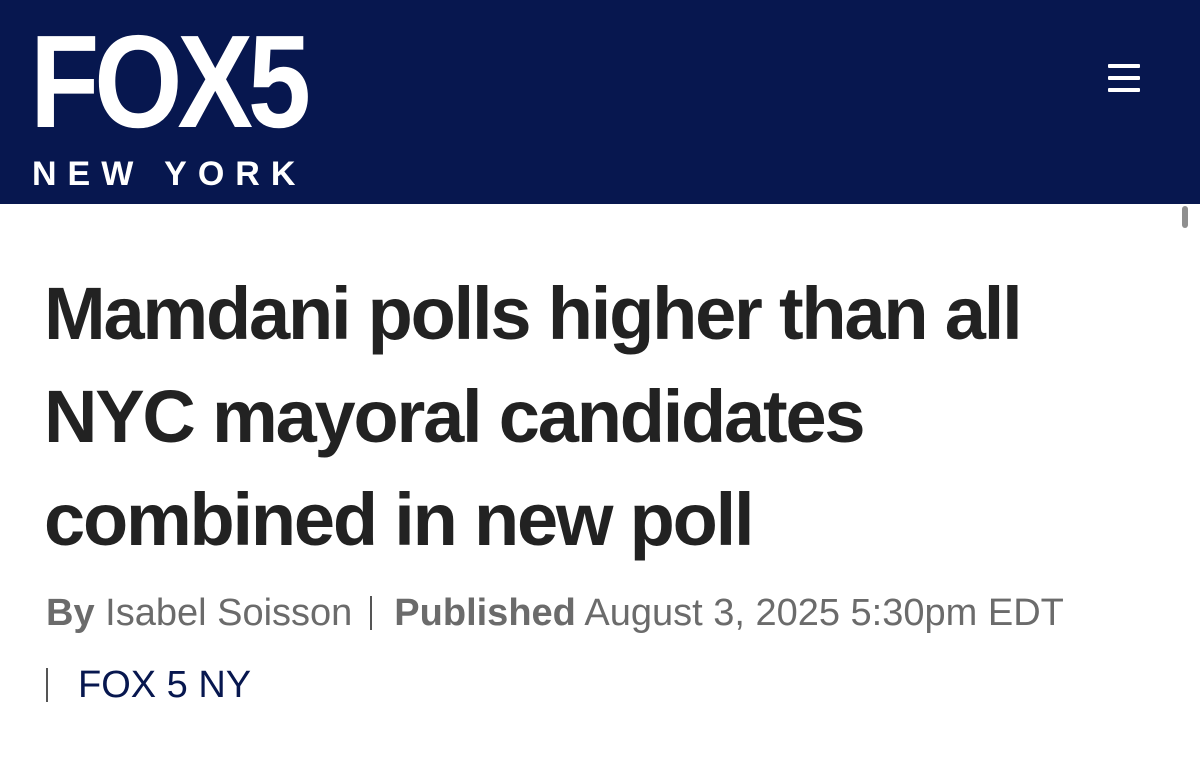 This screenshot has width=1200, height=780. I want to click on fox5-logo: FOX5 NEW YORK, so click(195, 100).